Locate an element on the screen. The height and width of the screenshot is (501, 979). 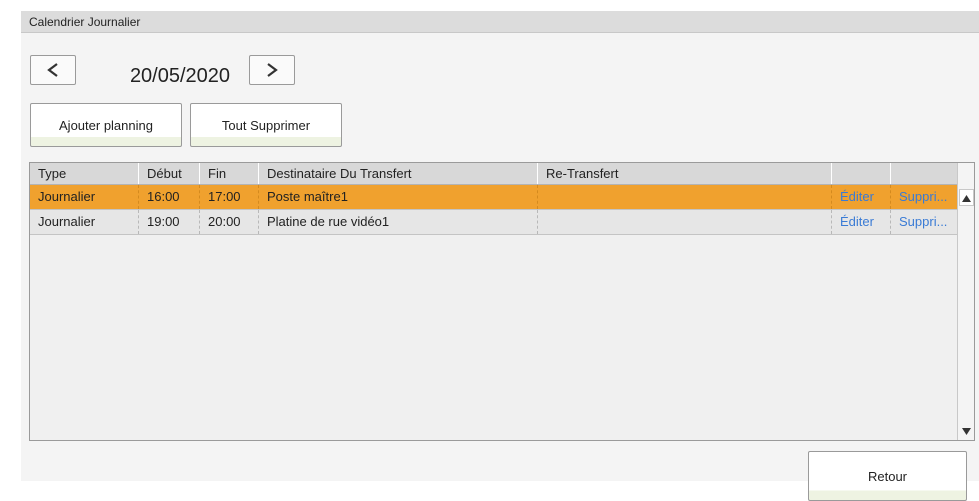
column-header-delete is located at coordinates (923, 173).